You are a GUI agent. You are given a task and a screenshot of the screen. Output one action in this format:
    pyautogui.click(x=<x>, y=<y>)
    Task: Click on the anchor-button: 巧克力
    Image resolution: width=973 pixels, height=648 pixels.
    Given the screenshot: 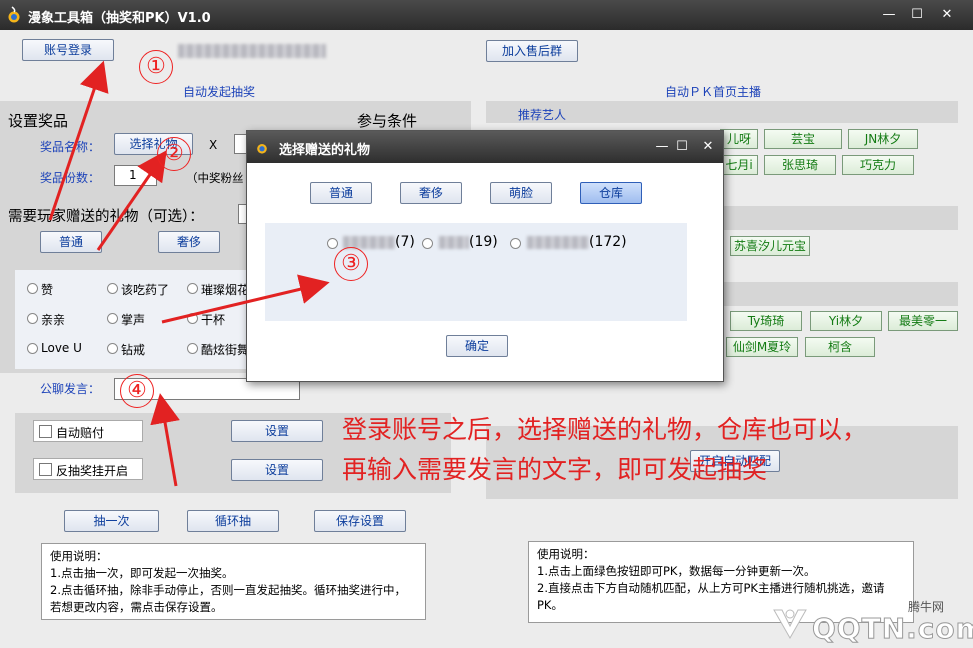 What is the action you would take?
    pyautogui.click(x=878, y=165)
    